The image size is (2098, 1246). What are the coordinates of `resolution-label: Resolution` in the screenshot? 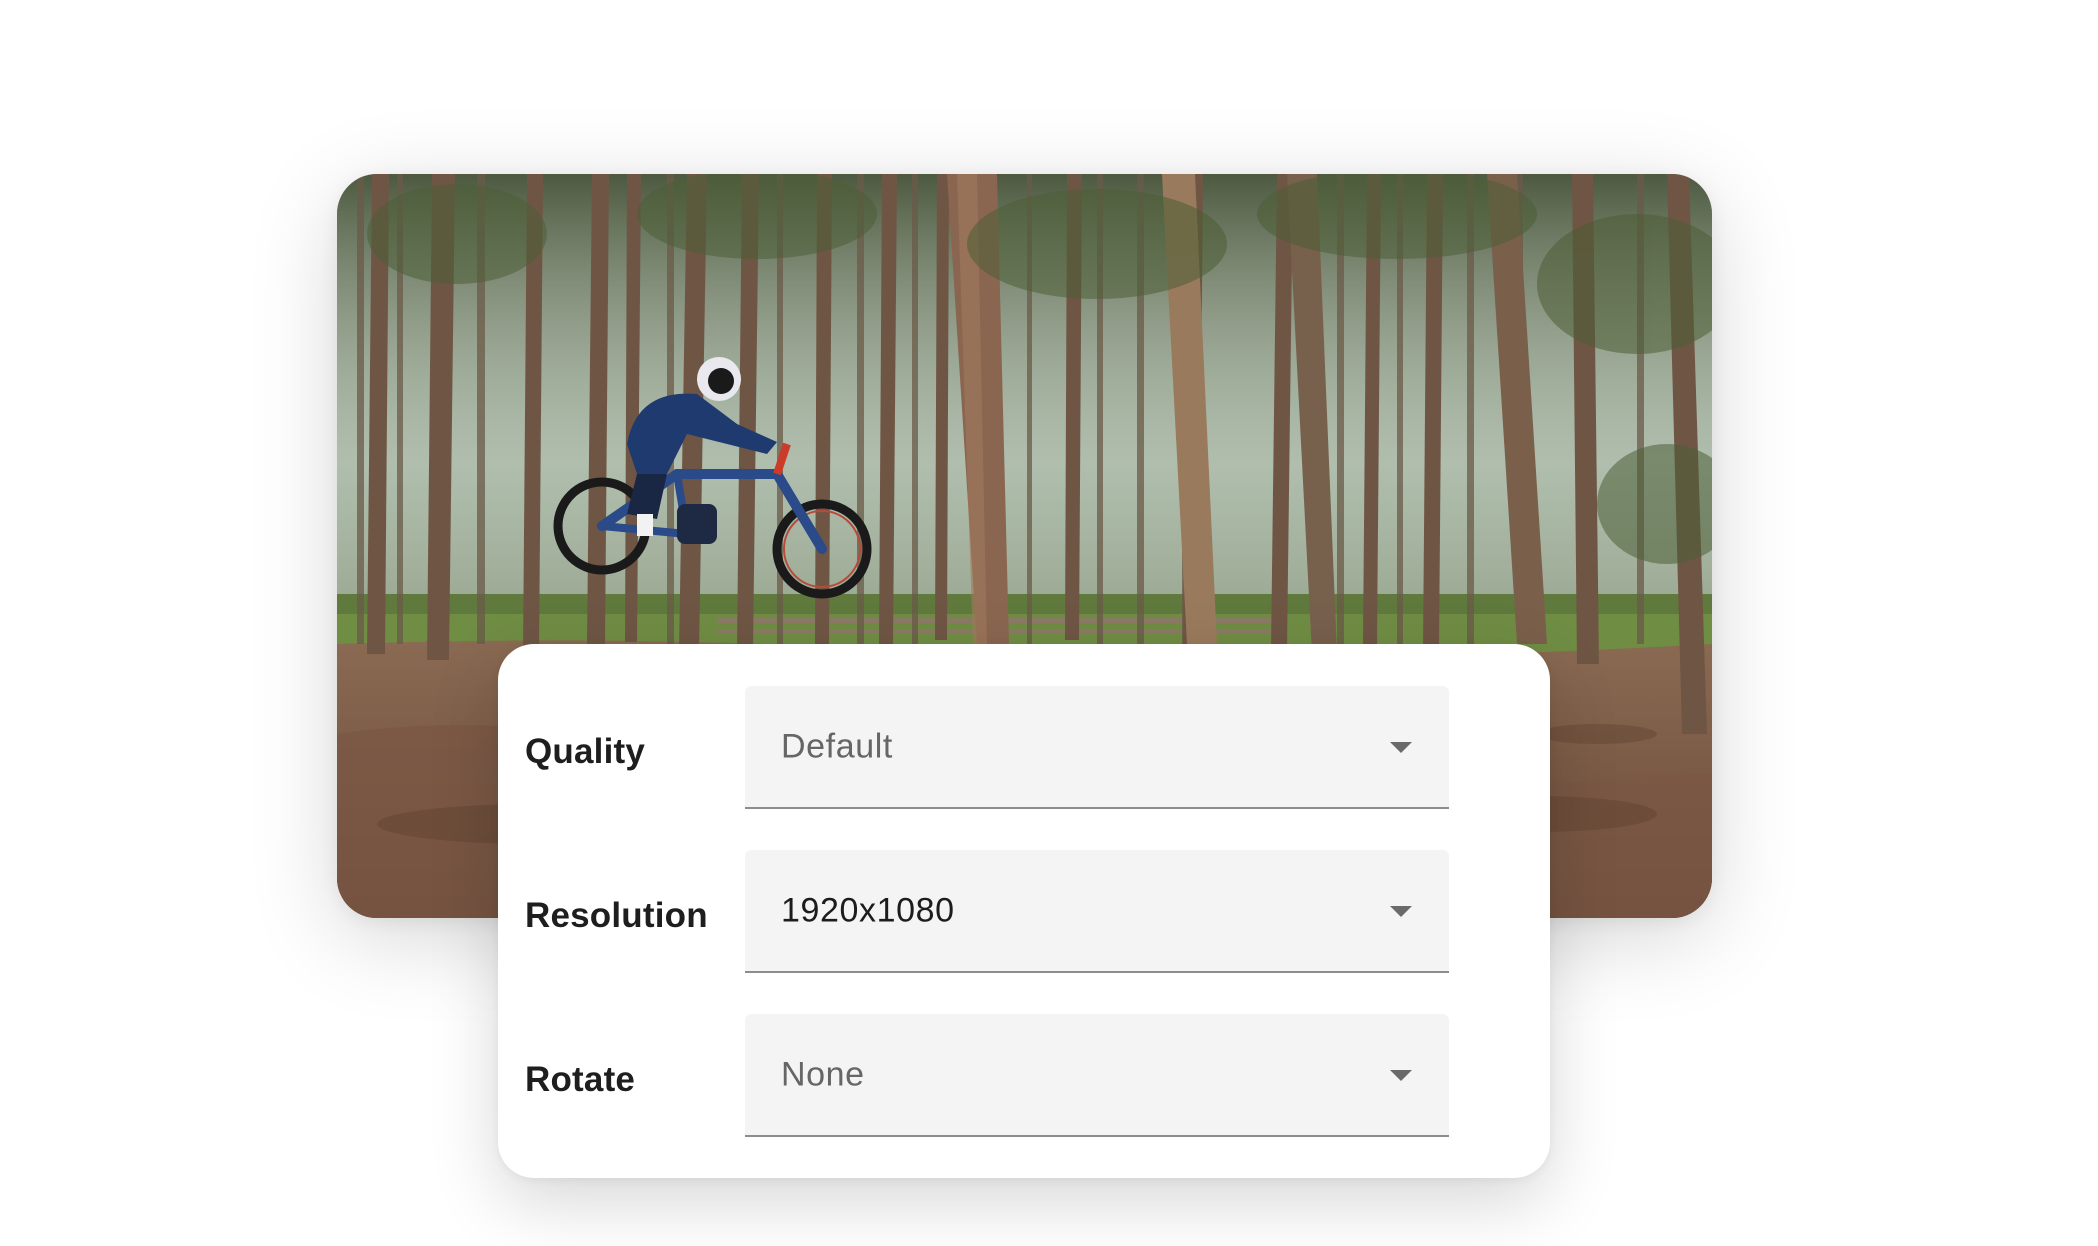 It's located at (616, 915).